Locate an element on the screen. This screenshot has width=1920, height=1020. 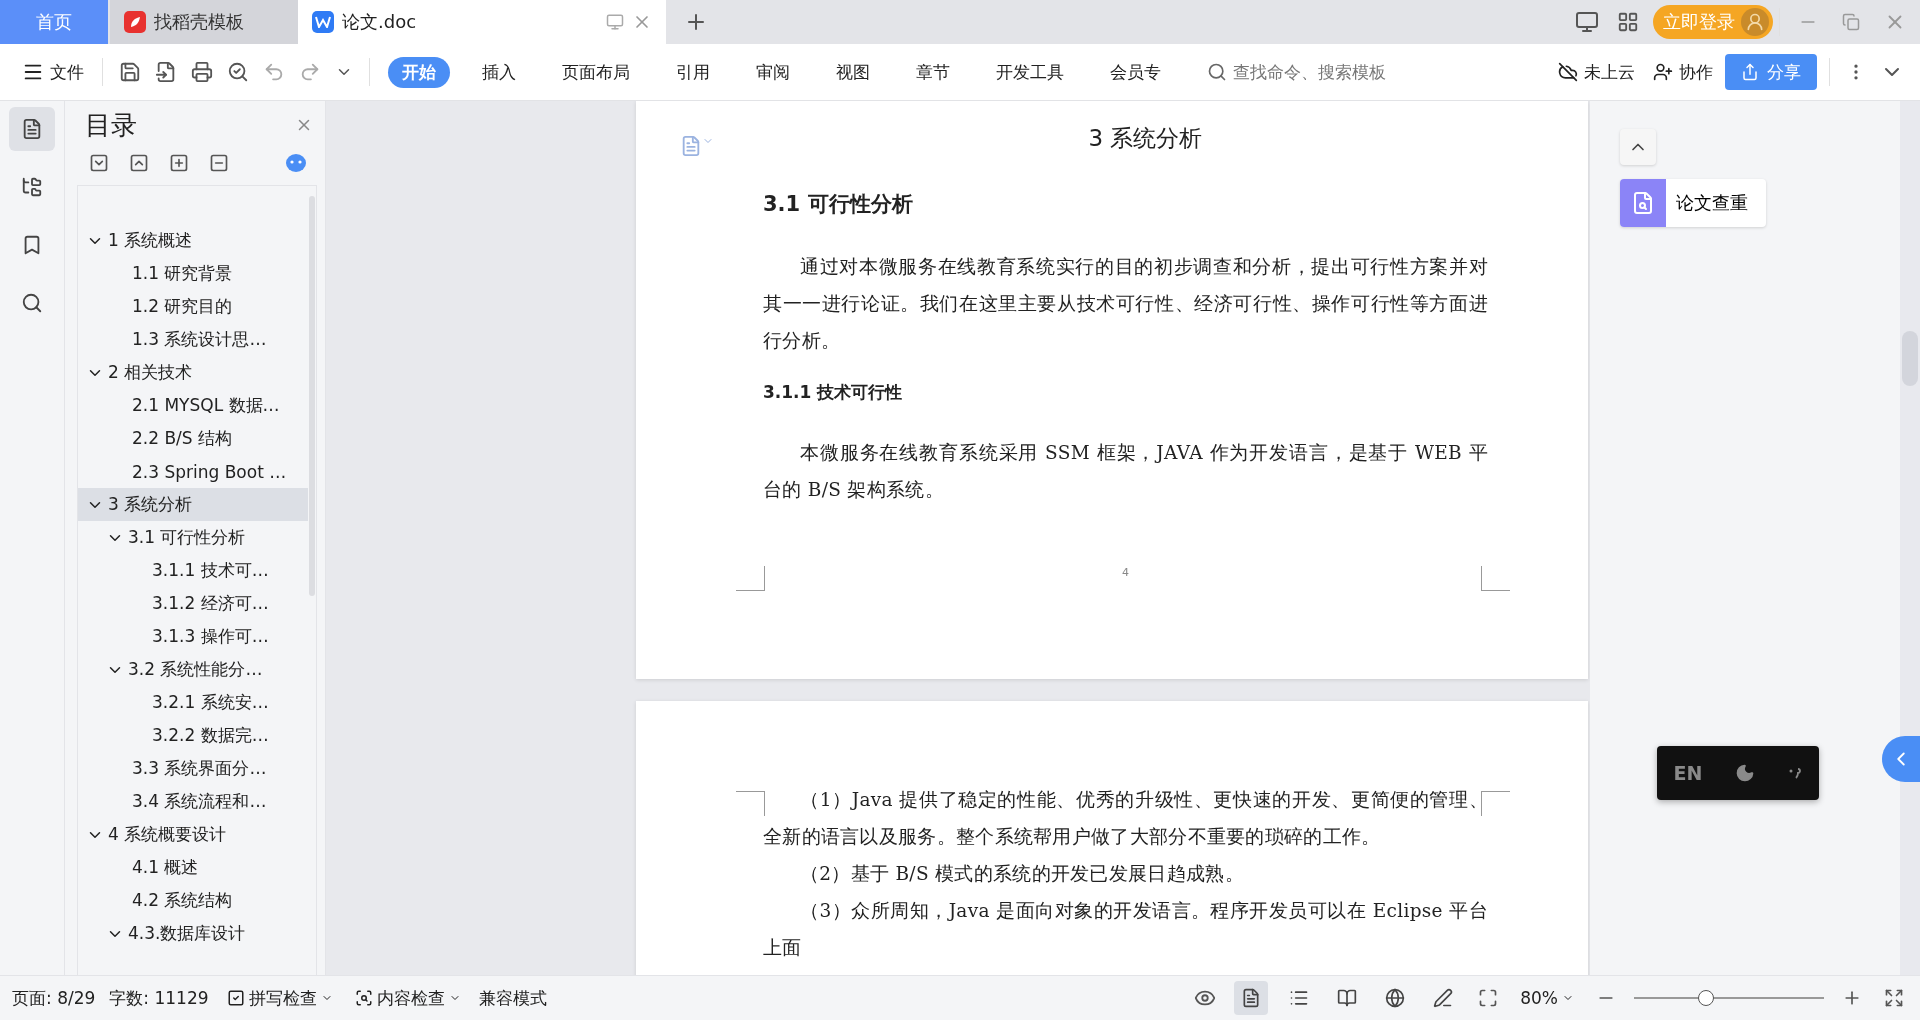
expand-panel-button is located at coordinates (1901, 759).